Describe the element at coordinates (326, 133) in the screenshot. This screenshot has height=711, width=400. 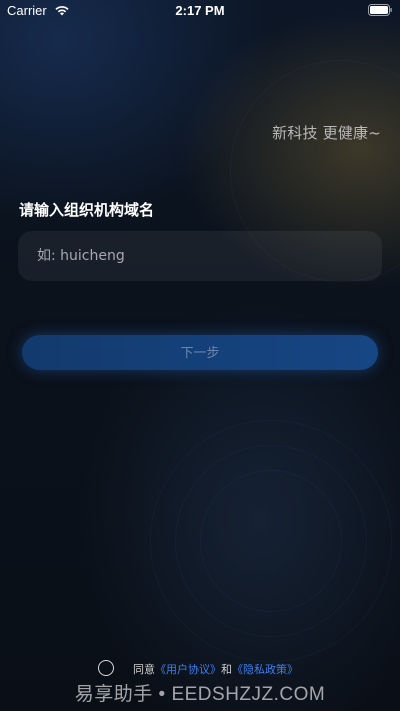
I see `tagline: 新科技 更健康~` at that location.